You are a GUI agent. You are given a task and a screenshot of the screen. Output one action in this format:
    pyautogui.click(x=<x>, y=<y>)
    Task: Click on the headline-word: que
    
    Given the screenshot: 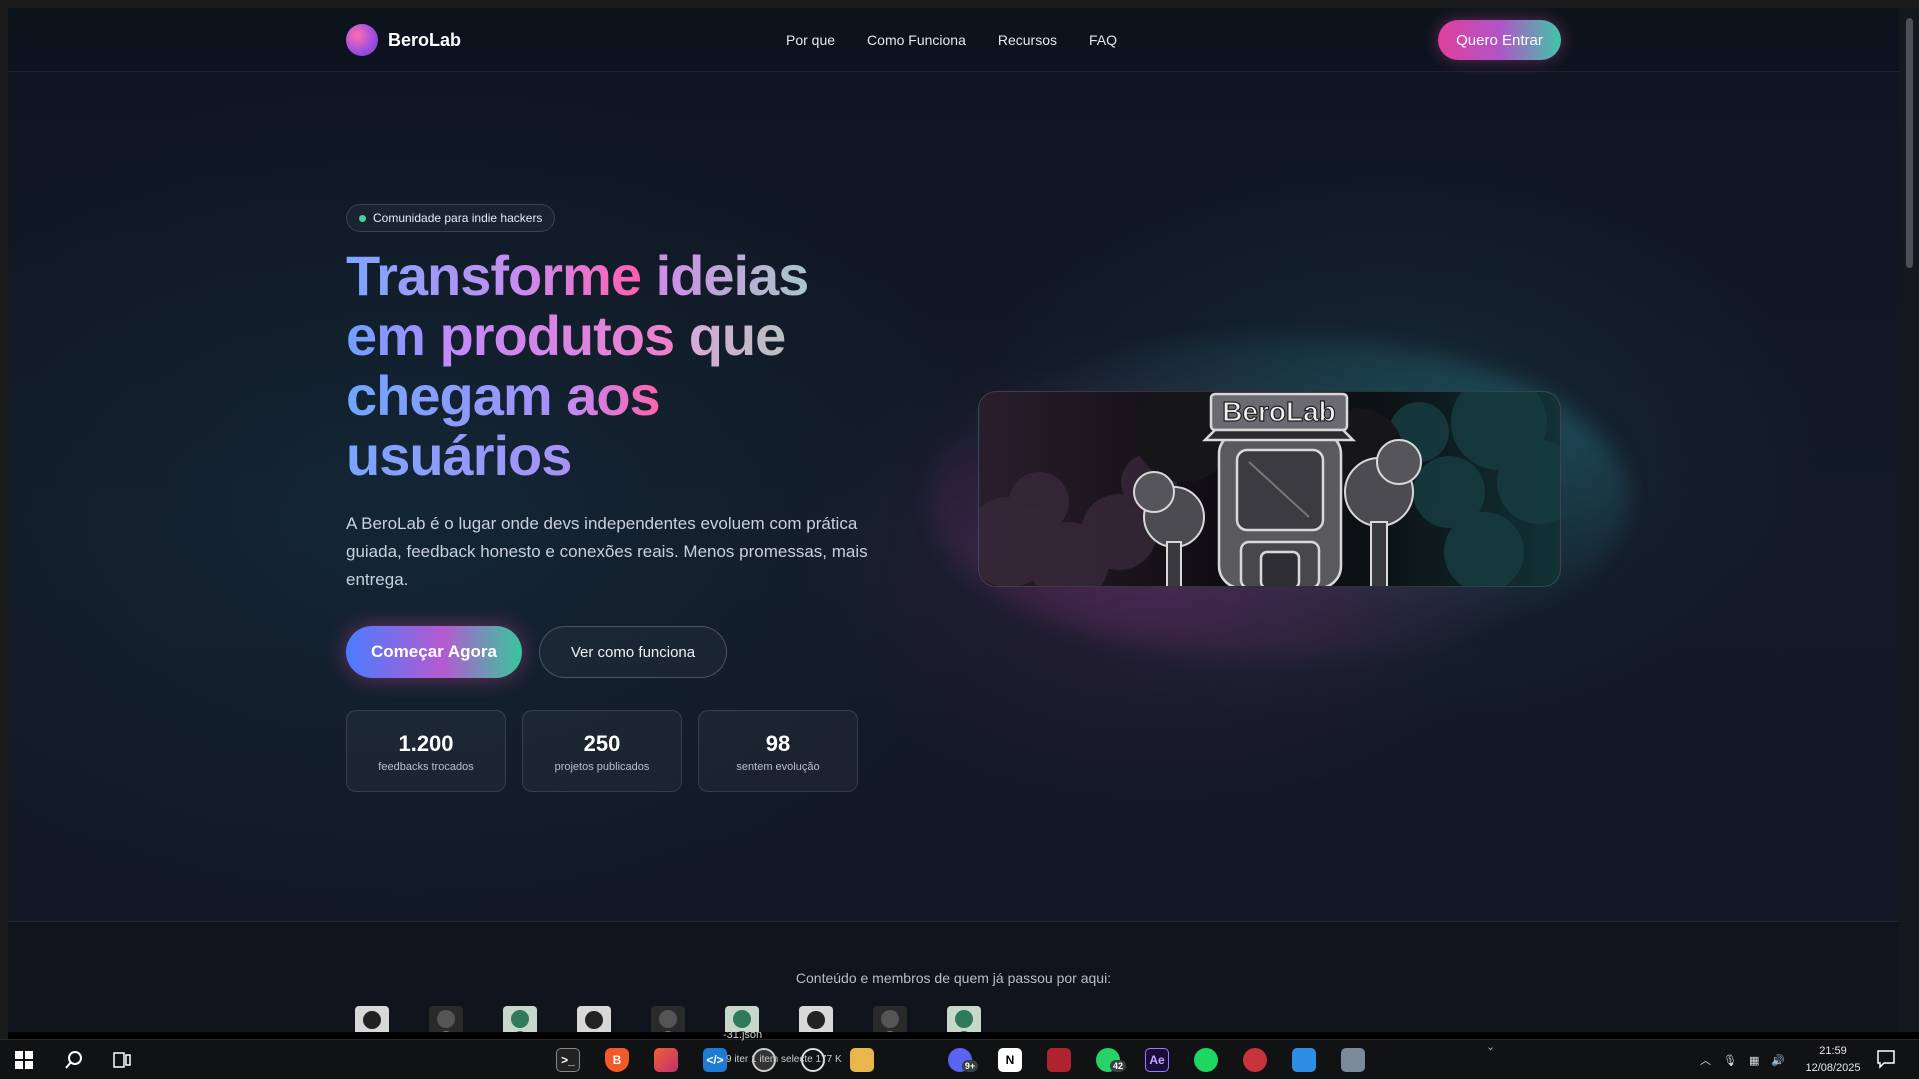 What is the action you would take?
    pyautogui.click(x=737, y=335)
    